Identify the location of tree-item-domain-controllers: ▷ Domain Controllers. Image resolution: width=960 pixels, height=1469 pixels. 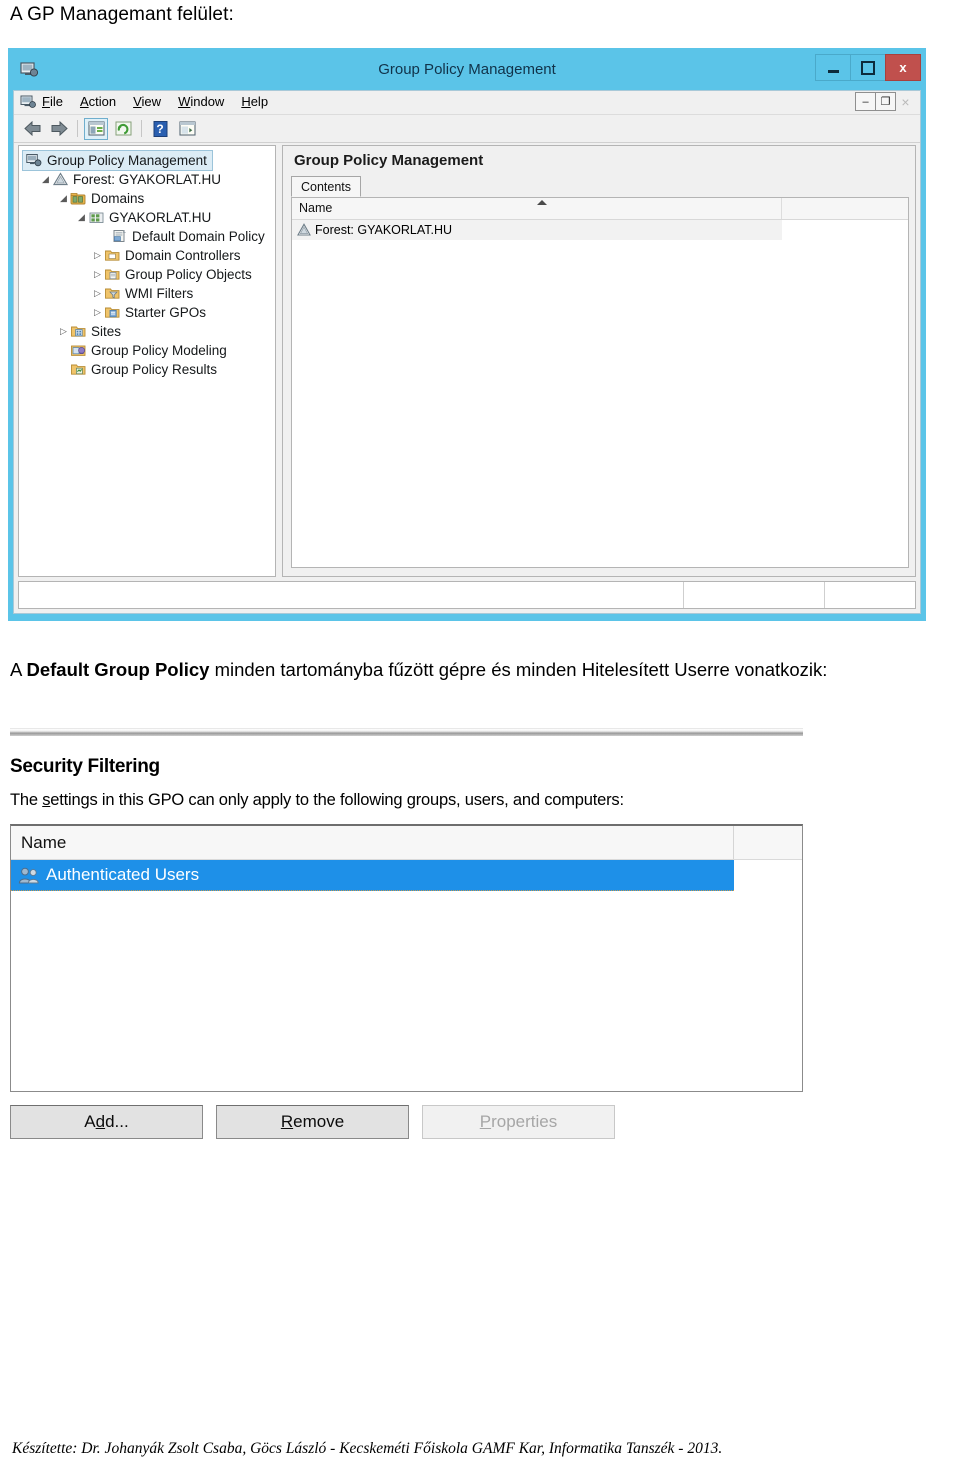
(147, 255).